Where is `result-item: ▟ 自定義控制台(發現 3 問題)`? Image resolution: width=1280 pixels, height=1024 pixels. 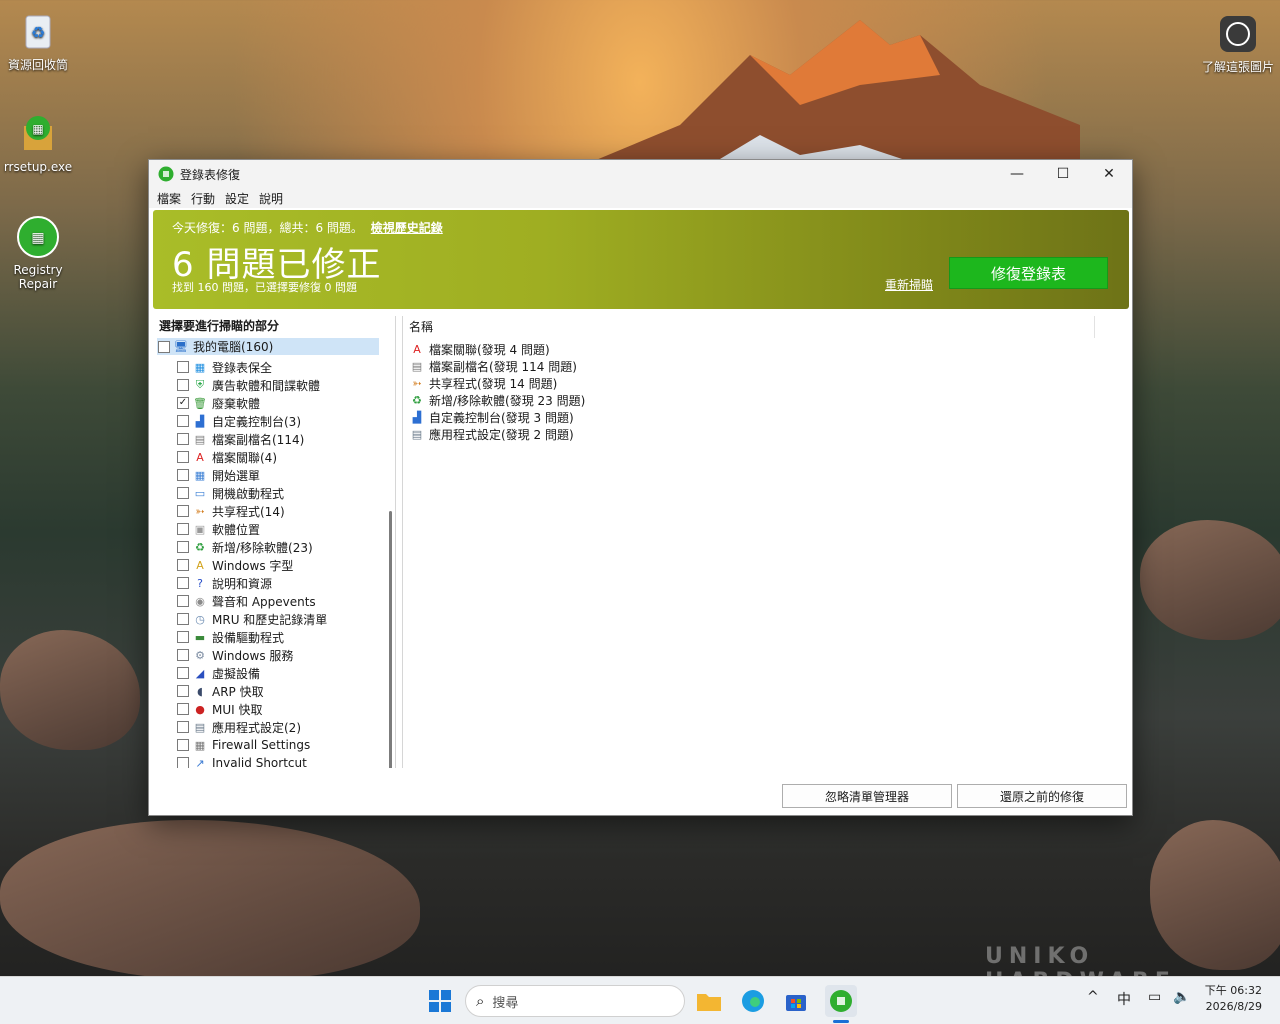 result-item: ▟ 自定義控制台(發現 3 問題) is located at coordinates (491, 417).